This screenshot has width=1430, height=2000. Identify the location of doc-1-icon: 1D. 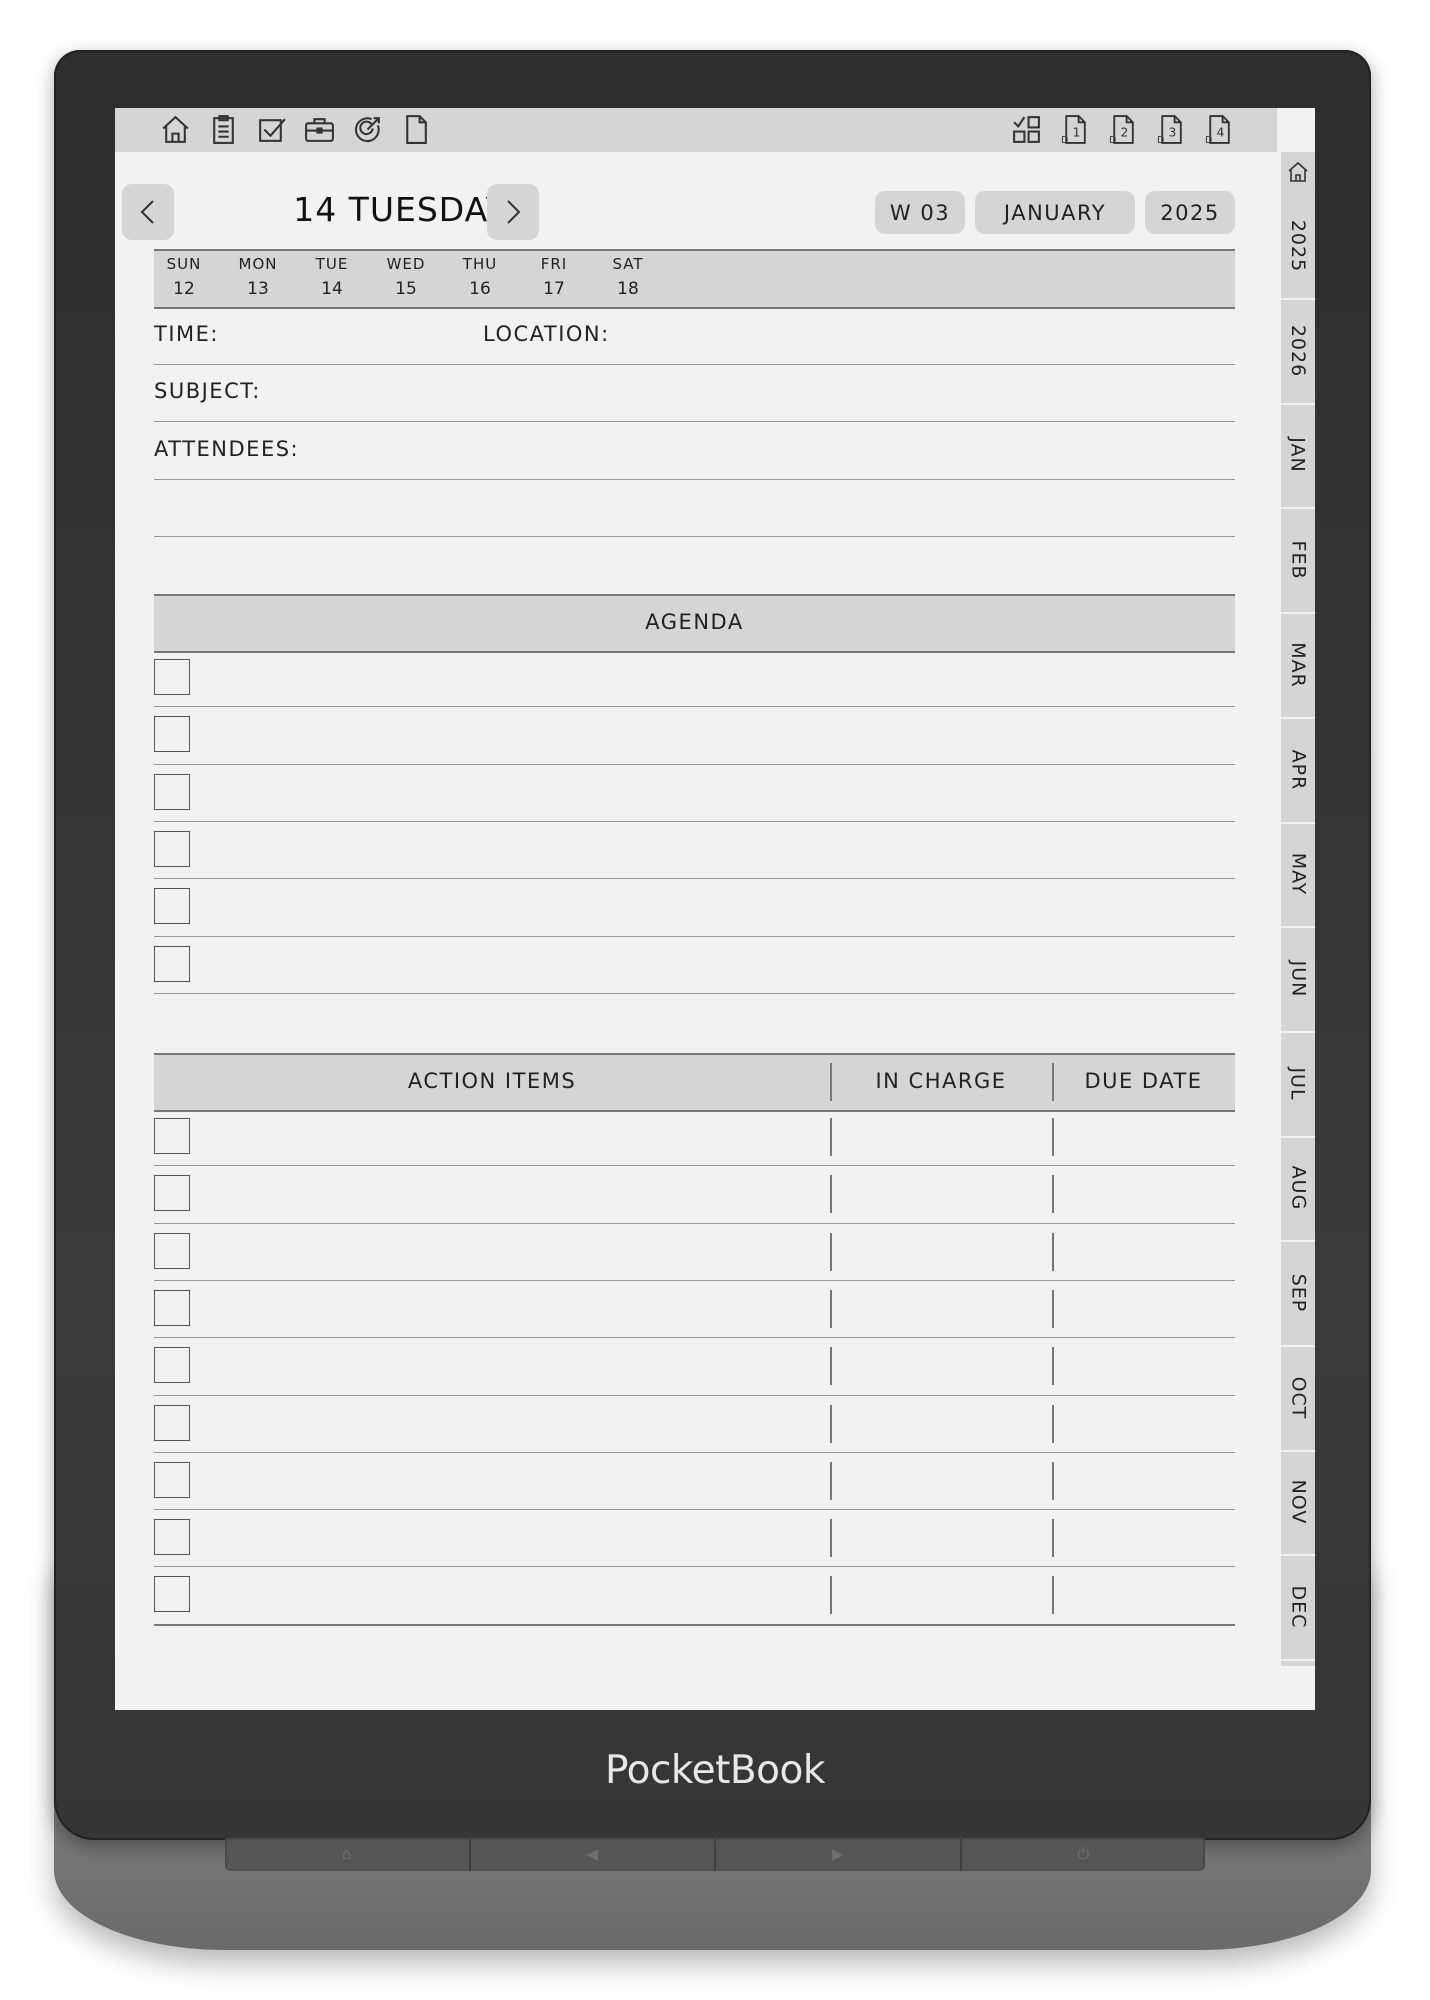
(1074, 129).